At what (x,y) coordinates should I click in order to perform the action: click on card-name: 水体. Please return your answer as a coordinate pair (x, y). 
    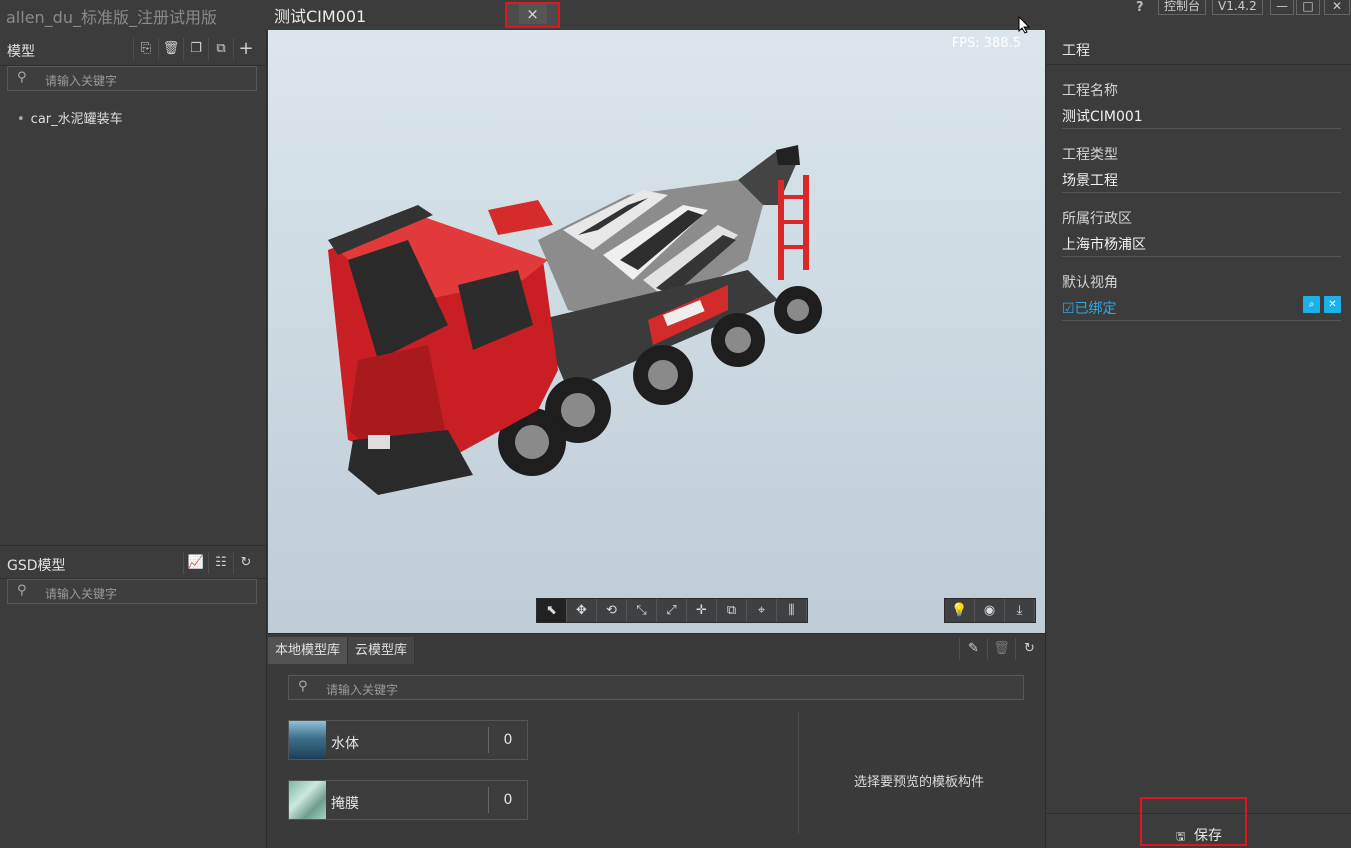
    Looking at the image, I should click on (345, 744).